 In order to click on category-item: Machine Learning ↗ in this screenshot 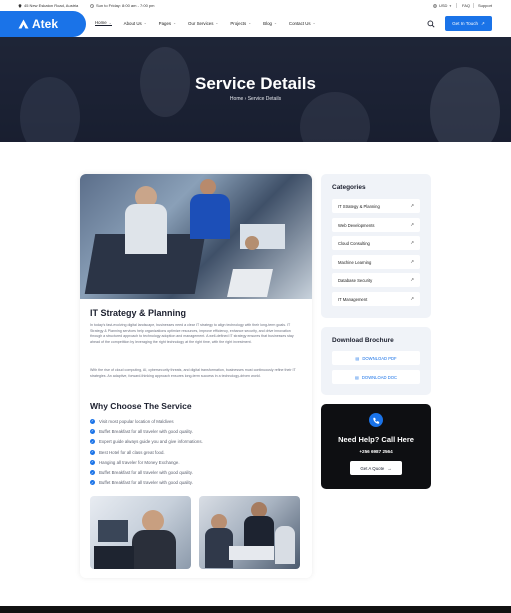, I will do `click(376, 262)`.